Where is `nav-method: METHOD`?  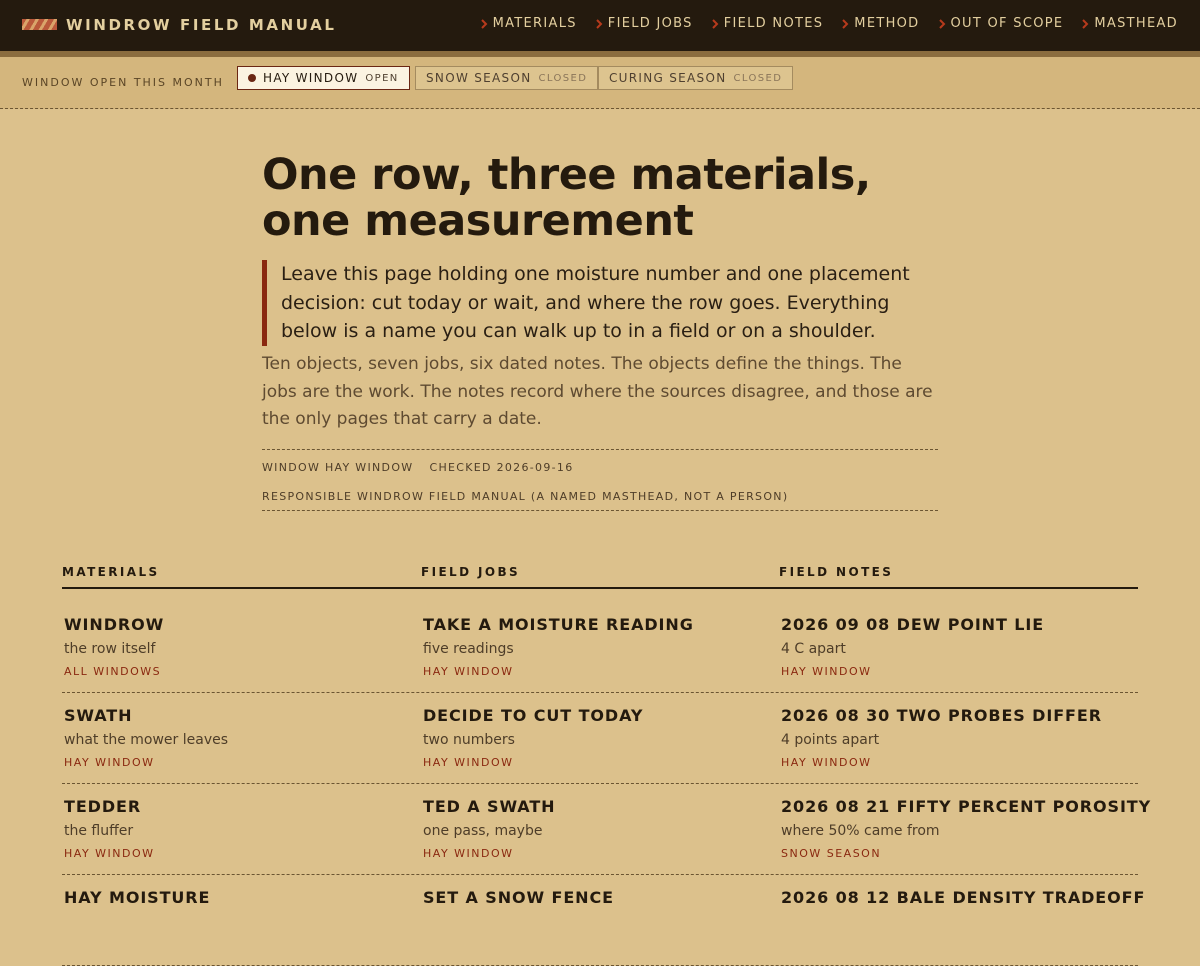
nav-method: METHOD is located at coordinates (880, 23).